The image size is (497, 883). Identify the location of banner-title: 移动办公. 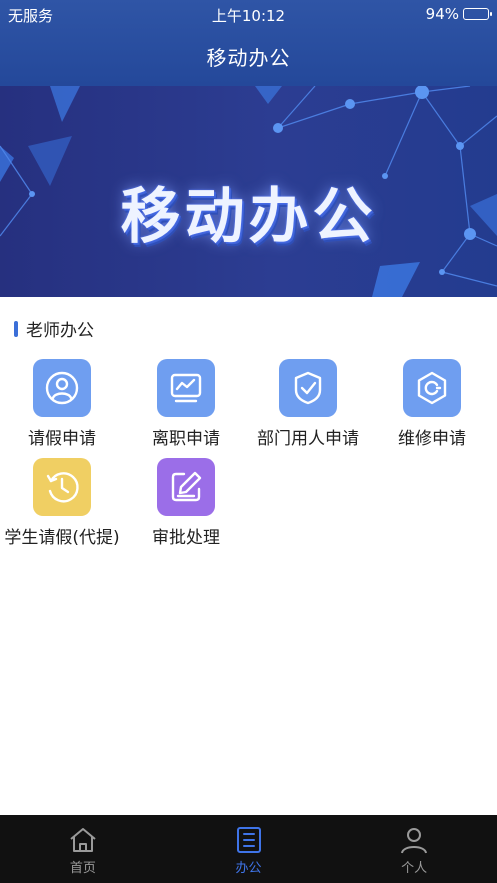
(248, 217).